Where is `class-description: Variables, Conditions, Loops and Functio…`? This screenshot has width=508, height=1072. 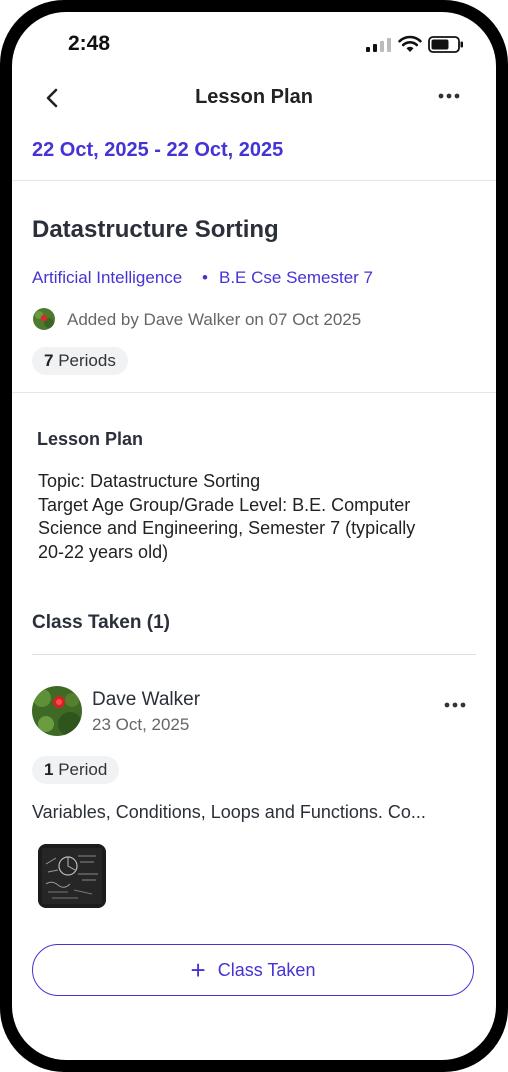 class-description: Variables, Conditions, Loops and Functio… is located at coordinates (229, 812).